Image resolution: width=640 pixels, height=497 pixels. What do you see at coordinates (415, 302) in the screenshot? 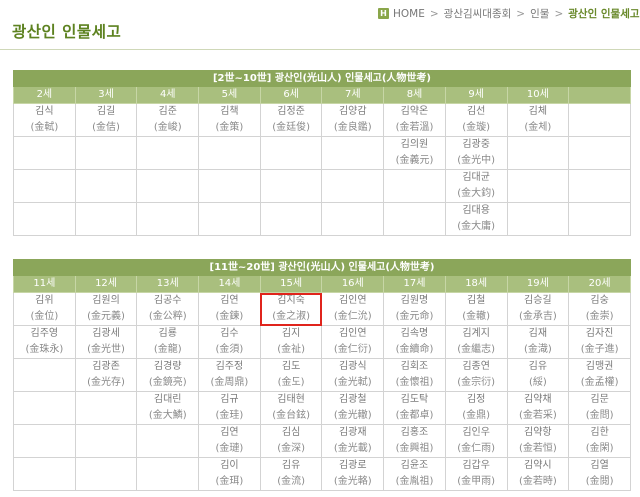
I see `person-name: 김원명` at bounding box center [415, 302].